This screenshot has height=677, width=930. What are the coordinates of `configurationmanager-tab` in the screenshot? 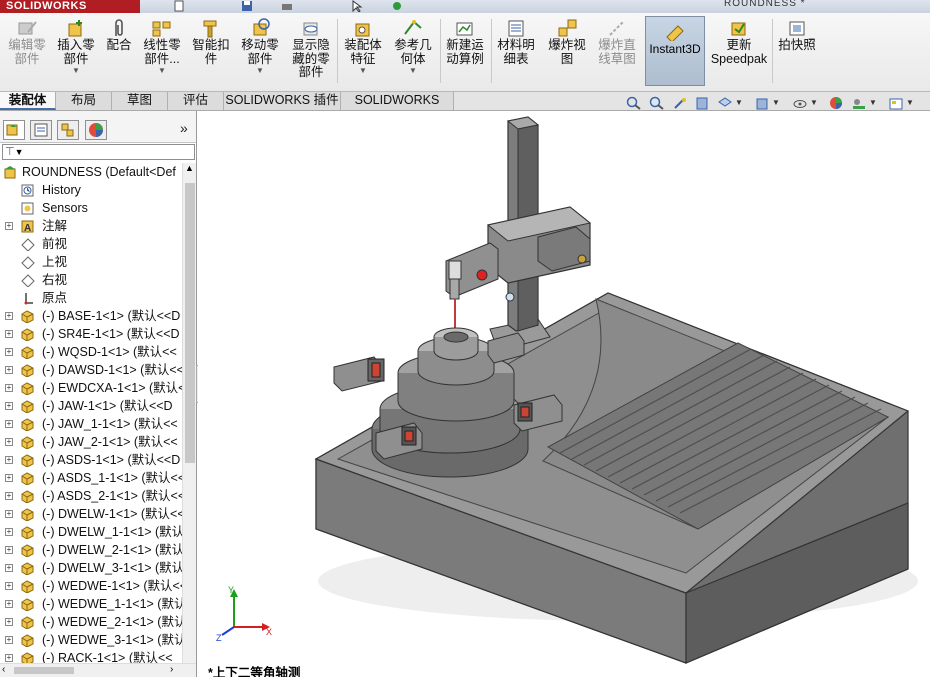 It's located at (68, 130).